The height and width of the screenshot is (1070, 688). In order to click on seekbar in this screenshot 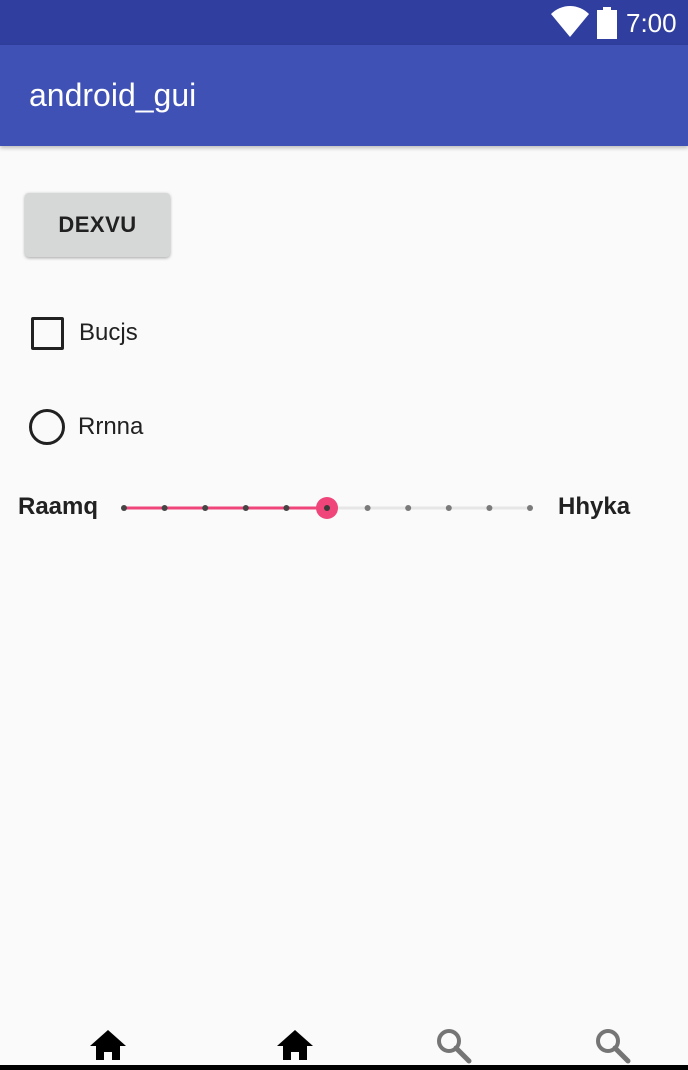, I will do `click(327, 508)`.